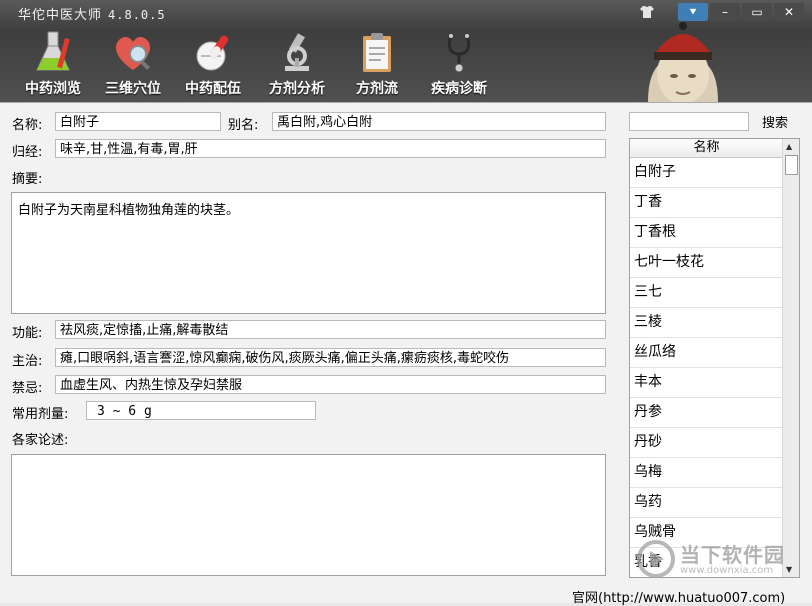  Describe the element at coordinates (706, 203) in the screenshot. I see `list-item: 丁香` at that location.